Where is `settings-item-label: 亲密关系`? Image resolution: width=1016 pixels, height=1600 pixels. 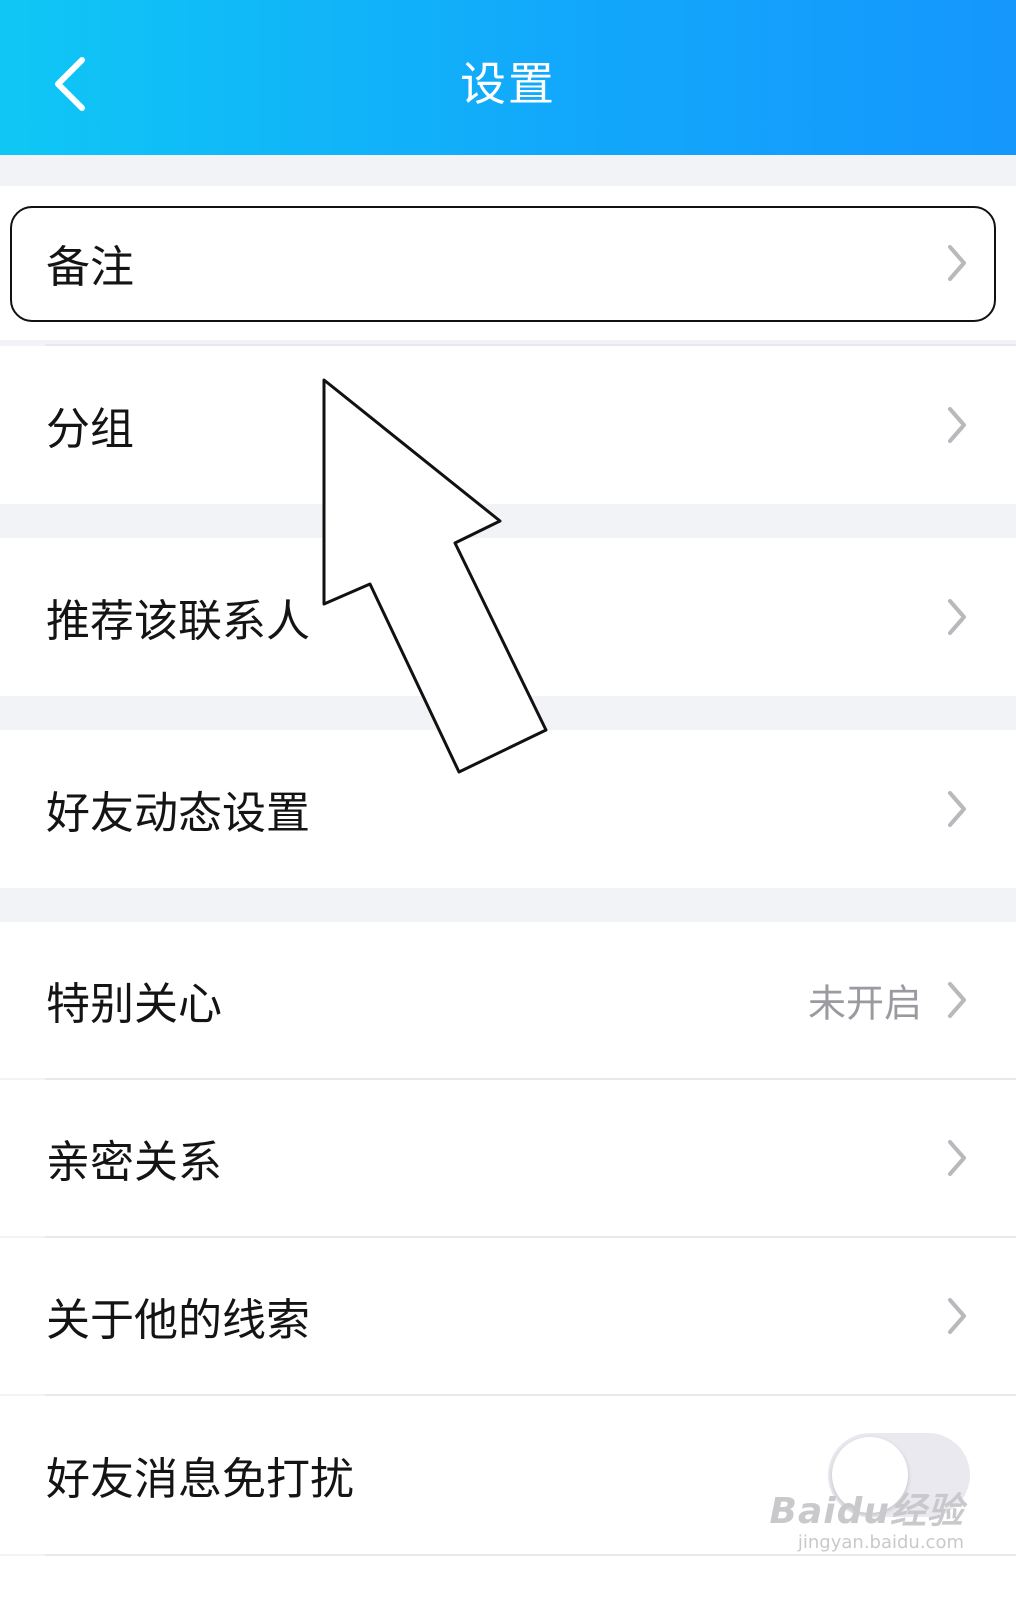 settings-item-label: 亲密关系 is located at coordinates (134, 1162).